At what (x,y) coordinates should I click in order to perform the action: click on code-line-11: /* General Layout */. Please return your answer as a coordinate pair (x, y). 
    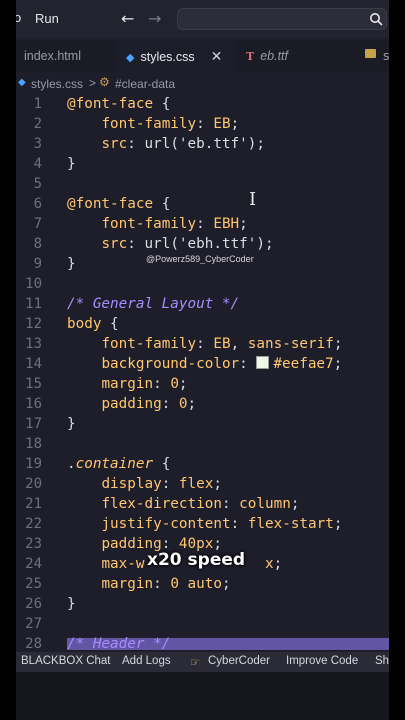
    Looking at the image, I should click on (153, 304).